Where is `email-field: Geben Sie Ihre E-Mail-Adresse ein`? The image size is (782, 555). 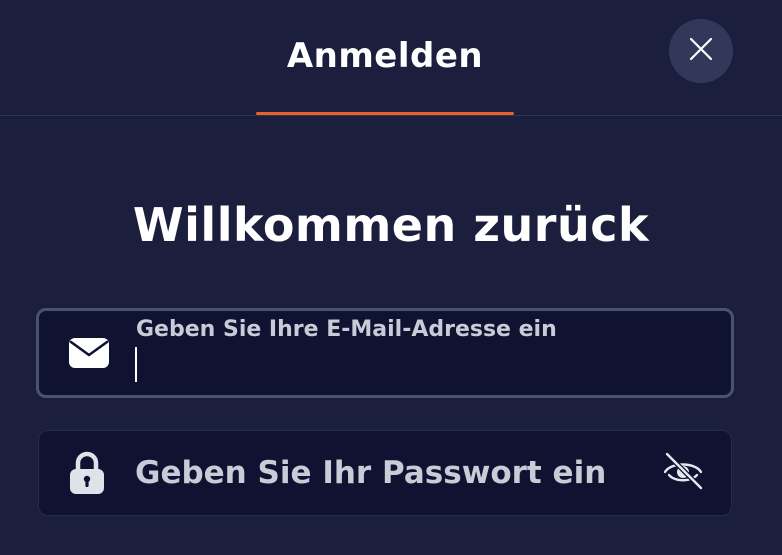 email-field: Geben Sie Ihre E-Mail-Adresse ein is located at coordinates (385, 353).